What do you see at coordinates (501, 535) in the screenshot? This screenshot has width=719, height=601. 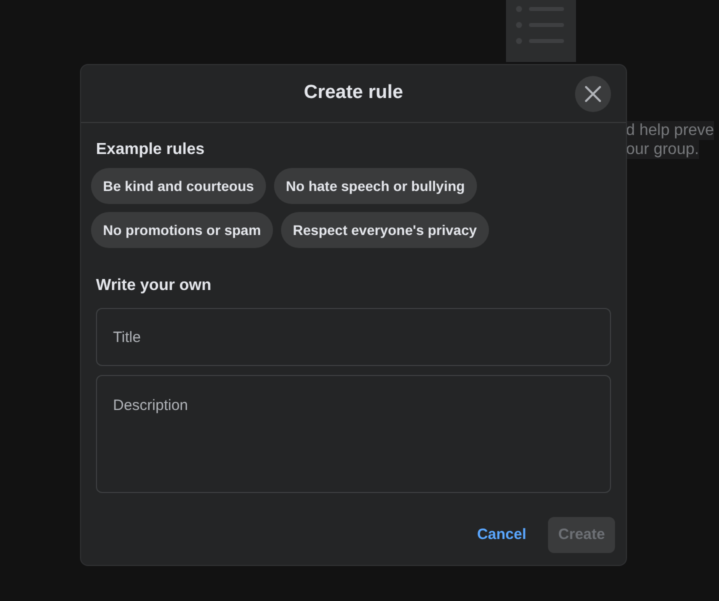 I see `cancel-button: Cancel` at bounding box center [501, 535].